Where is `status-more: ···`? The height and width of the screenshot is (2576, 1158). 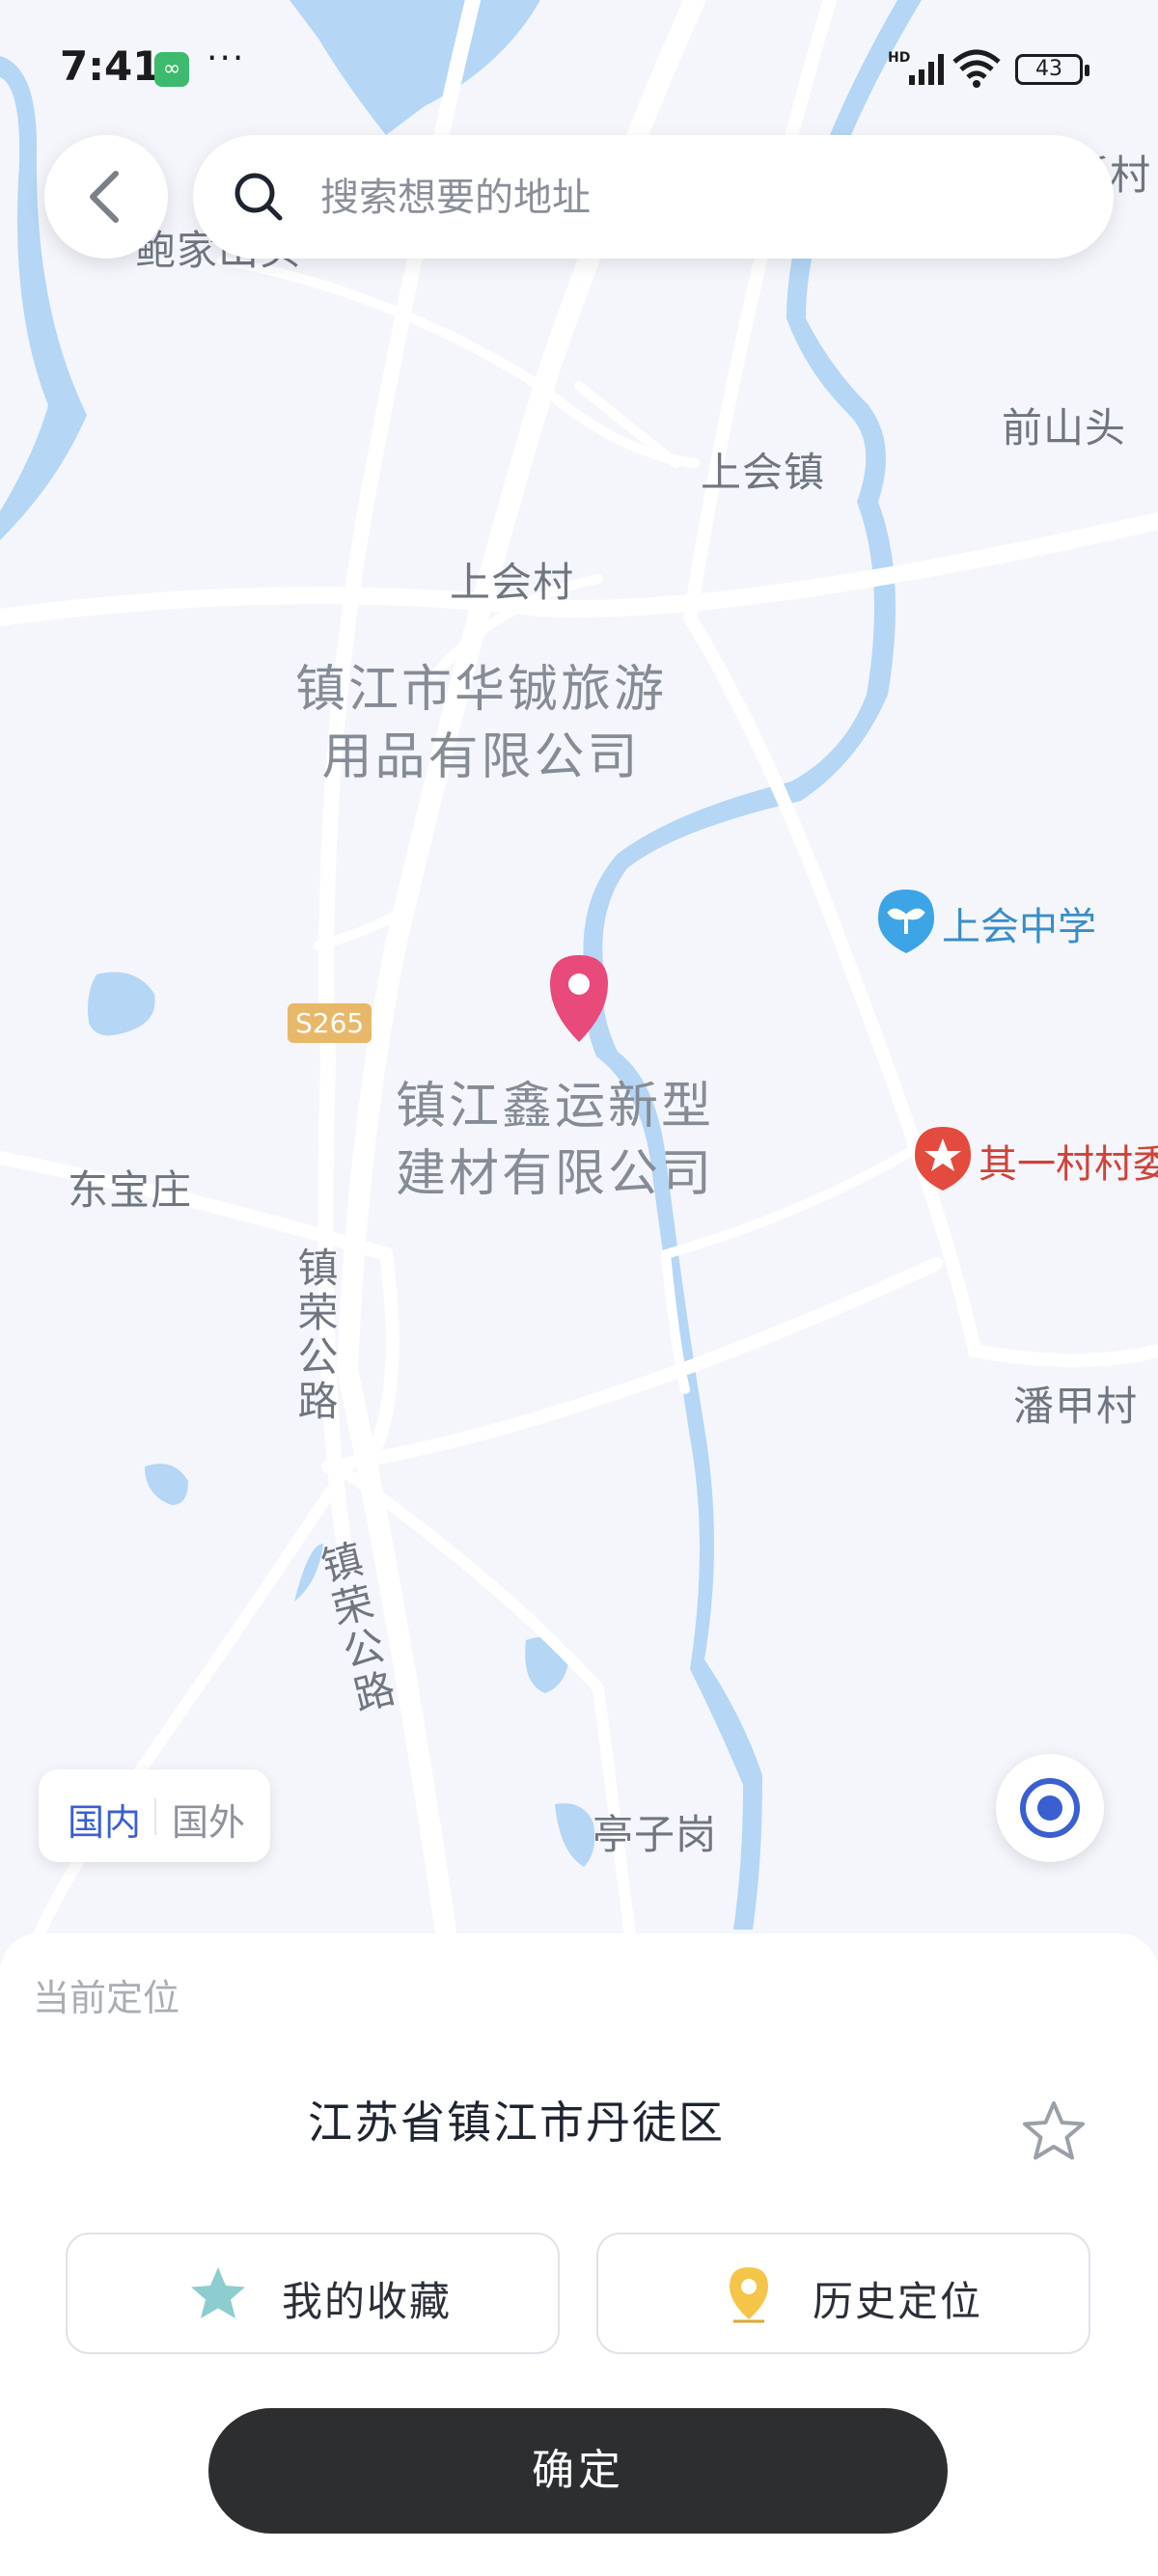
status-more: ··· is located at coordinates (226, 59).